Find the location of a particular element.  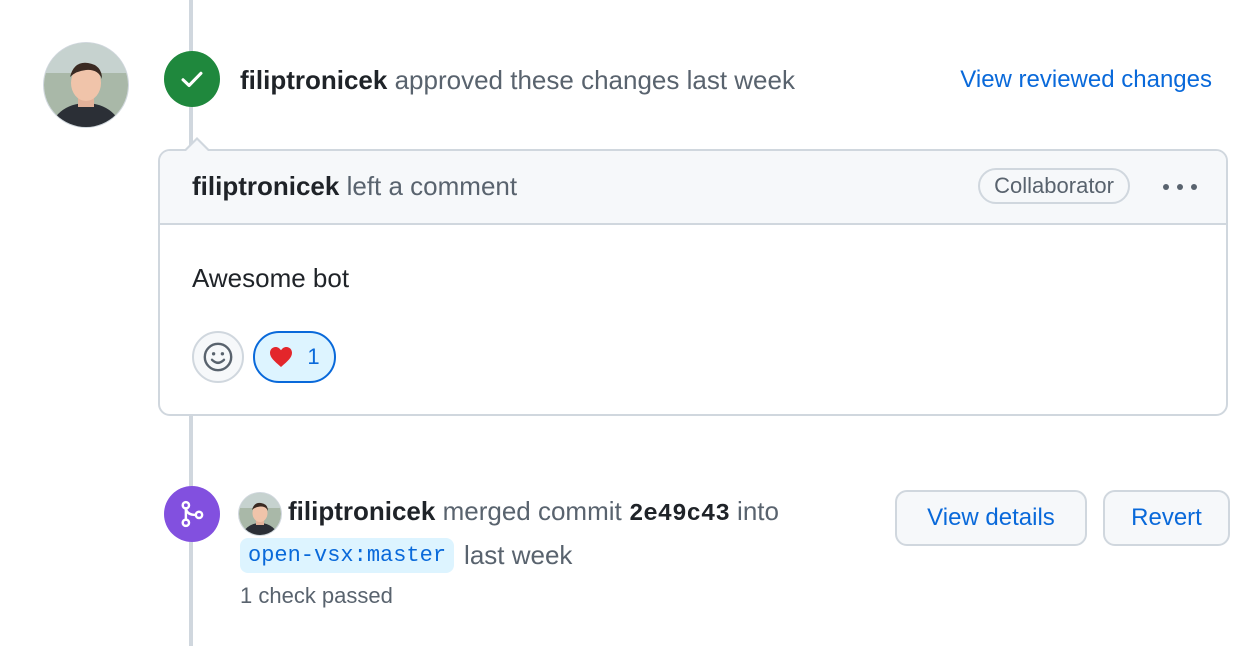

timeline-line-bottom is located at coordinates (191, 594).